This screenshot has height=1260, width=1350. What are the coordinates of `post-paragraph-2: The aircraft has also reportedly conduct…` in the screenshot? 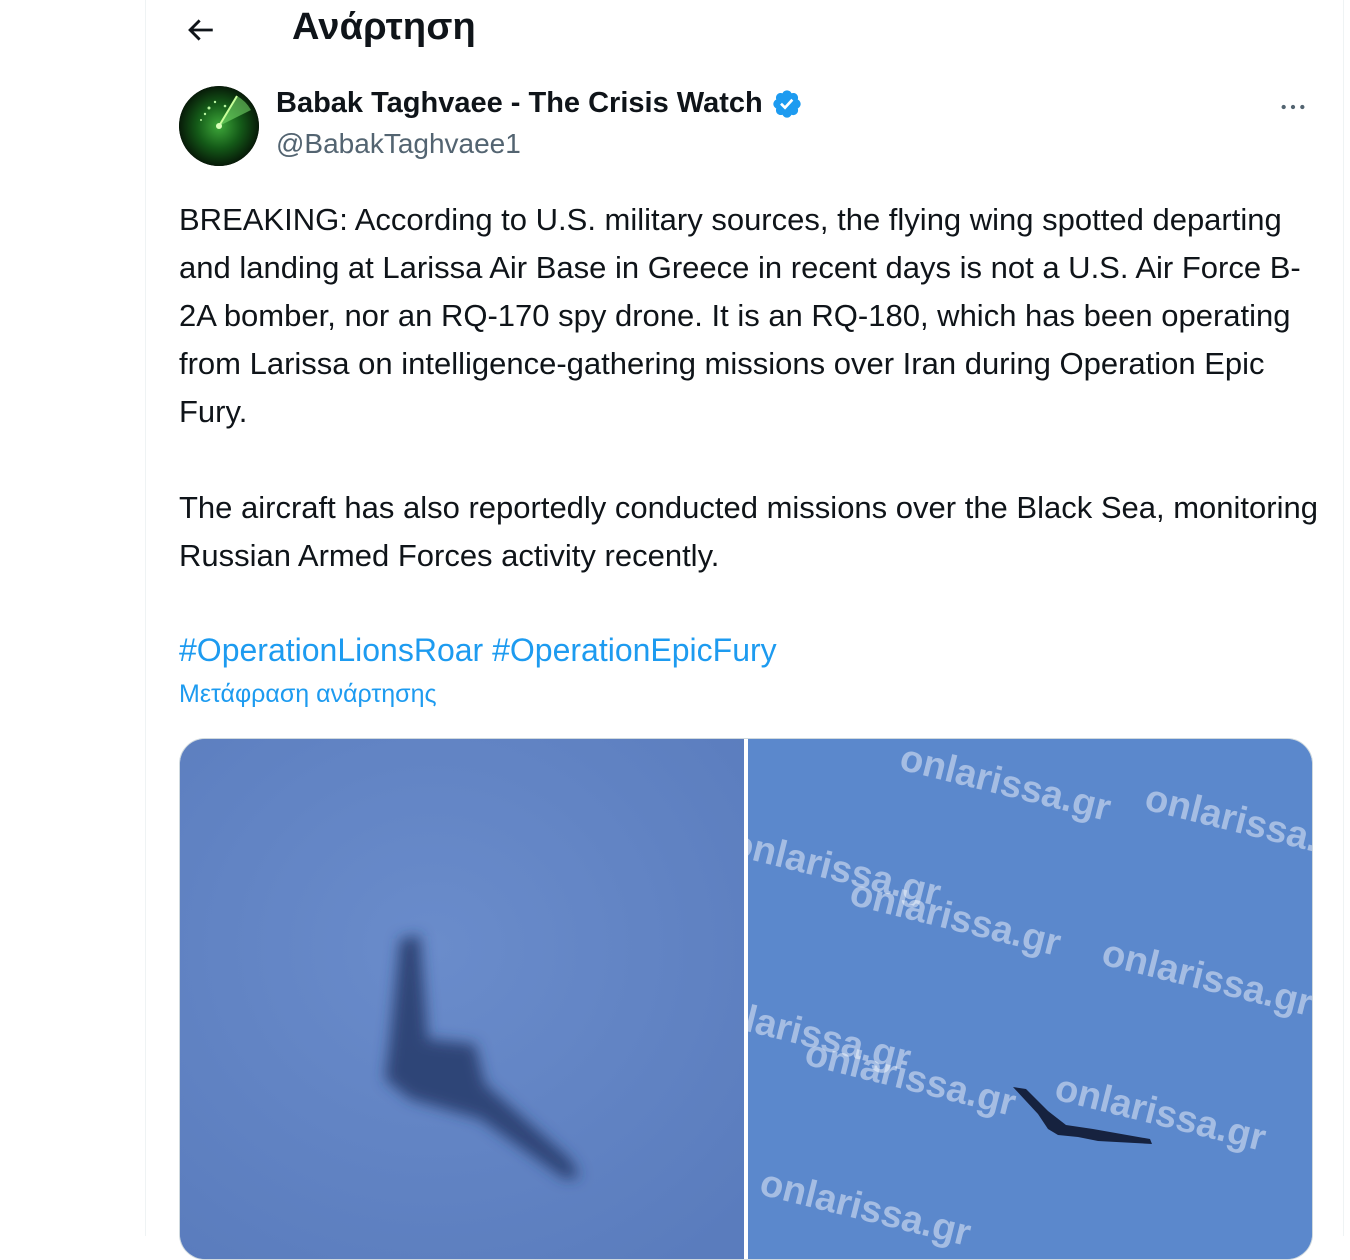 It's located at (748, 531).